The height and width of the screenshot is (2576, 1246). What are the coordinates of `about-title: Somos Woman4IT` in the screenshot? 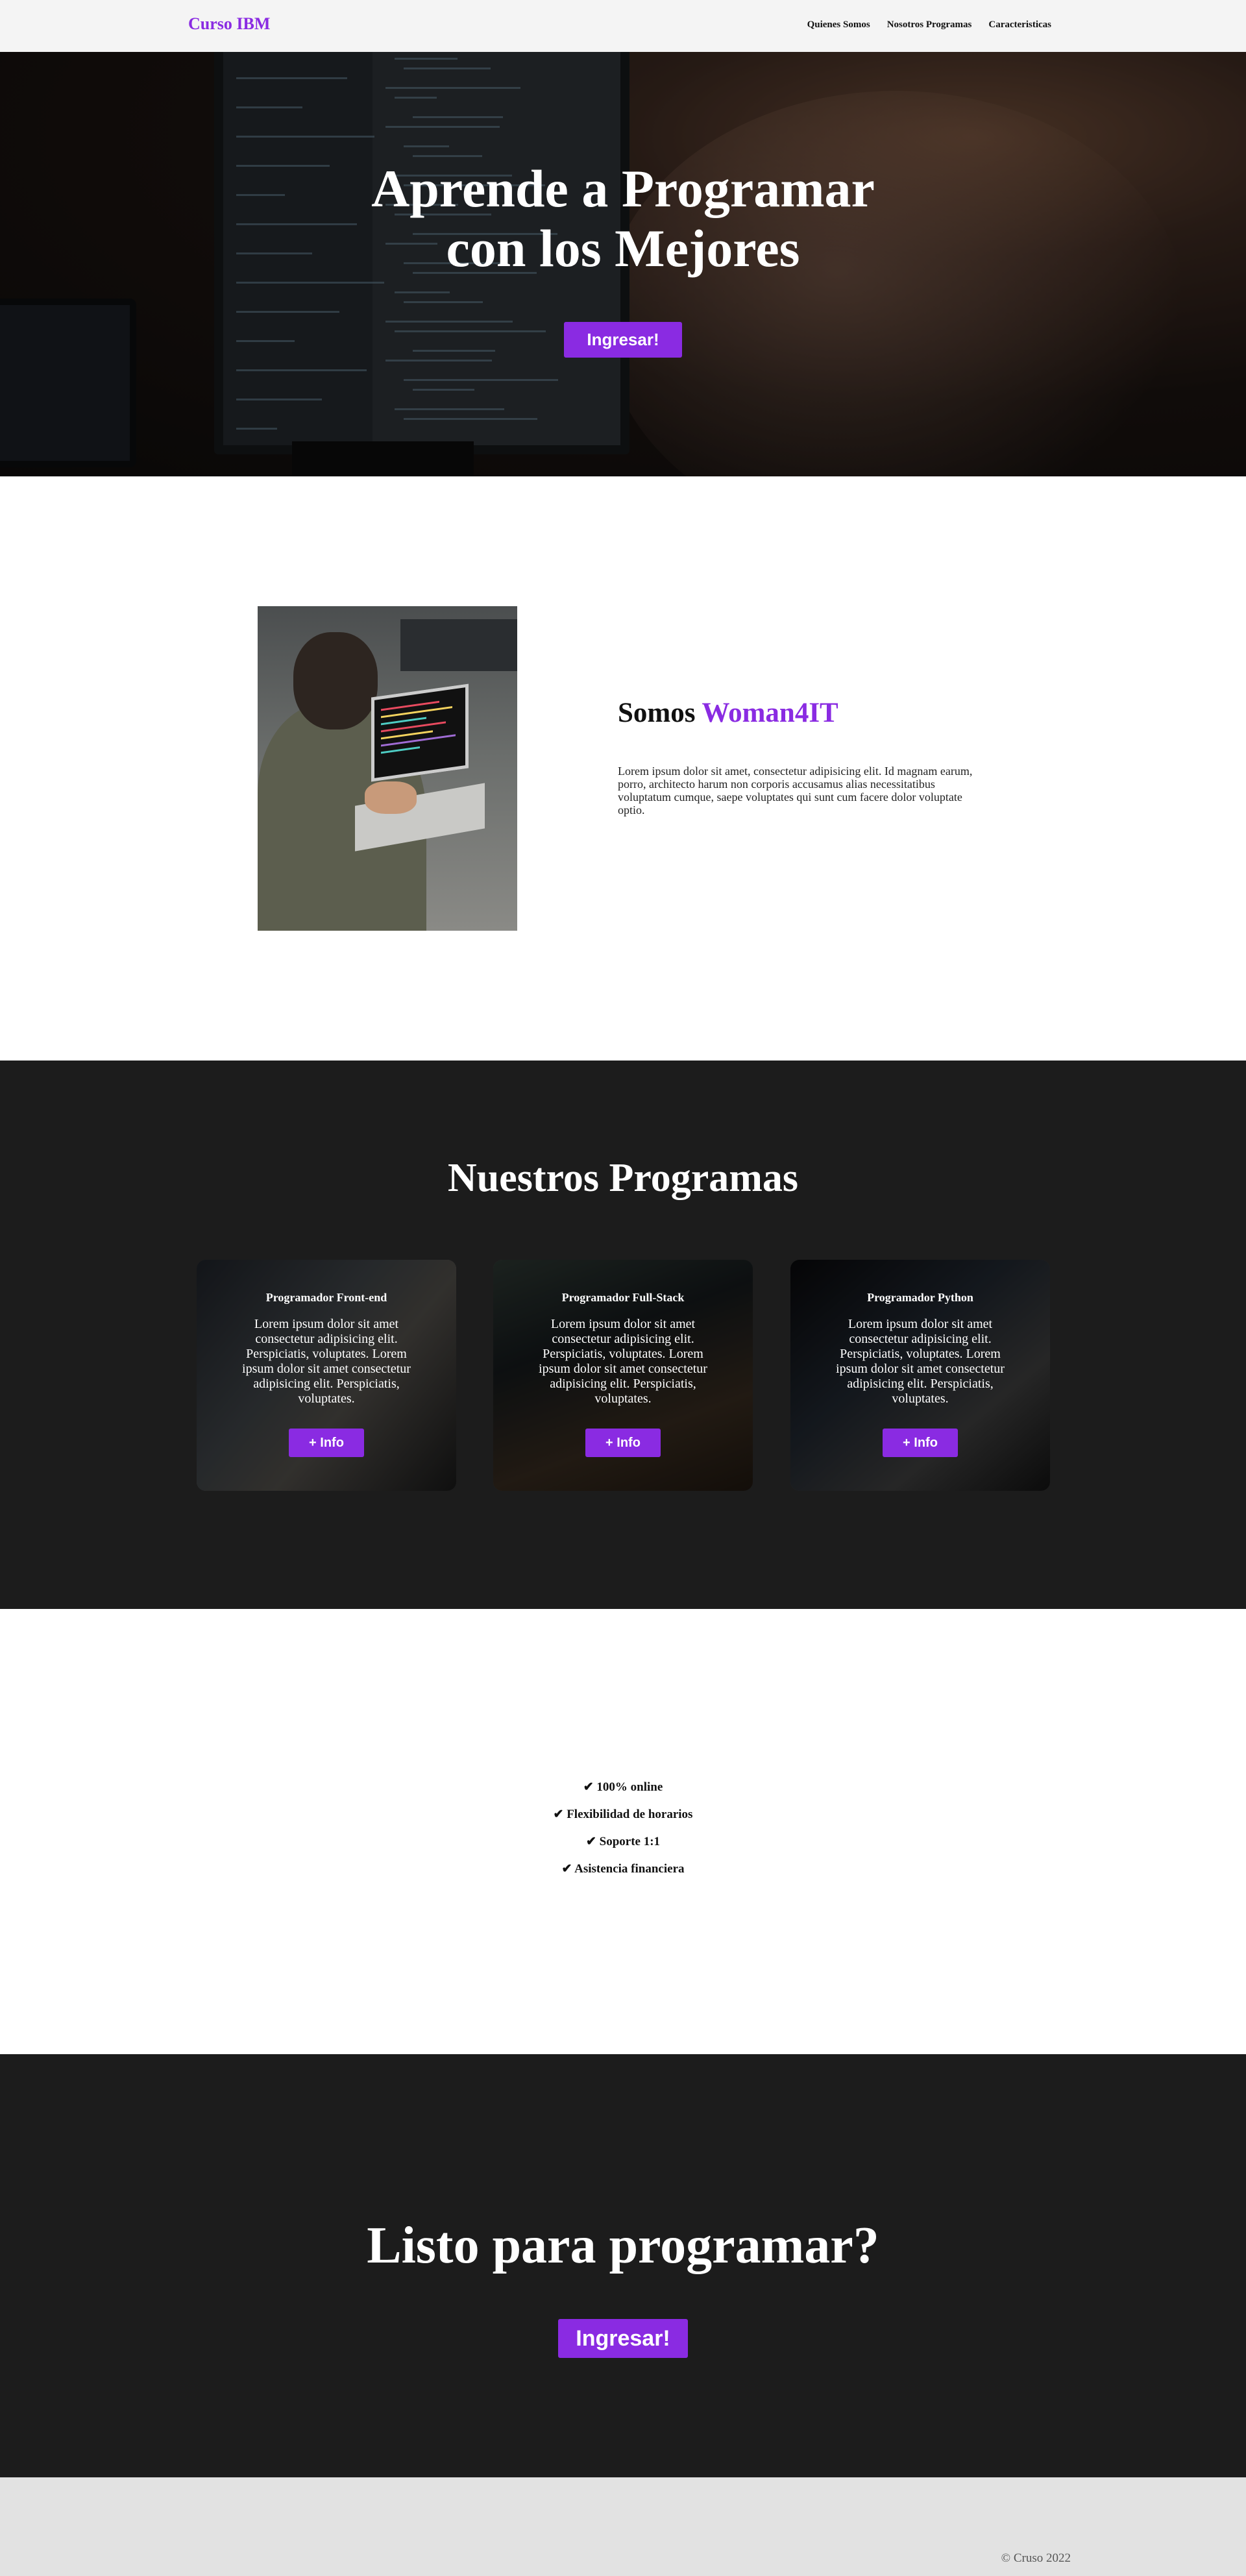 It's located at (728, 713).